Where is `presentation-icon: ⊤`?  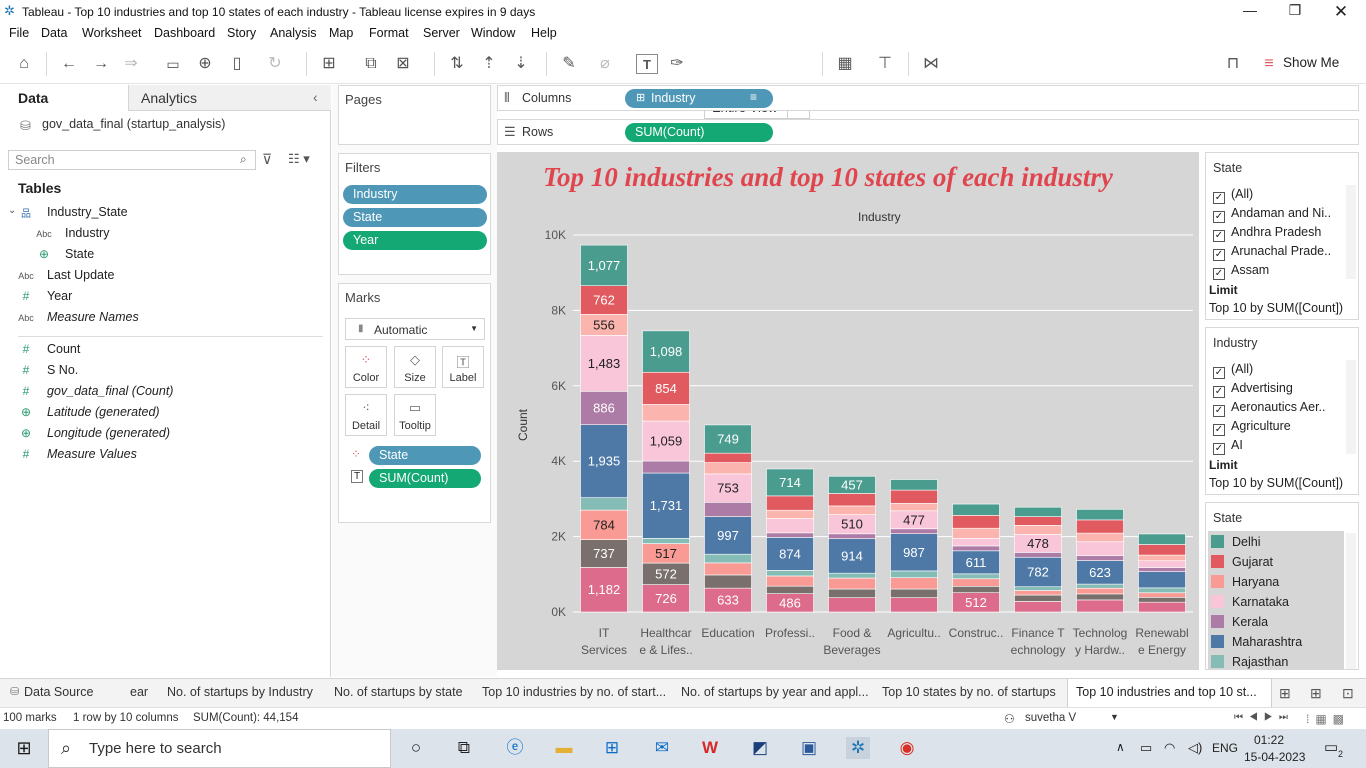
presentation-icon: ⊤ is located at coordinates (885, 64).